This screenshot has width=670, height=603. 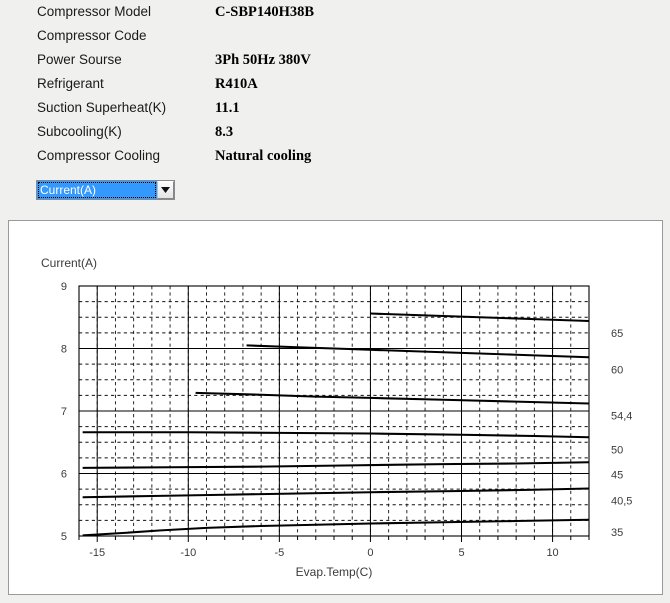 I want to click on y-tick-label: 9, so click(x=64, y=287).